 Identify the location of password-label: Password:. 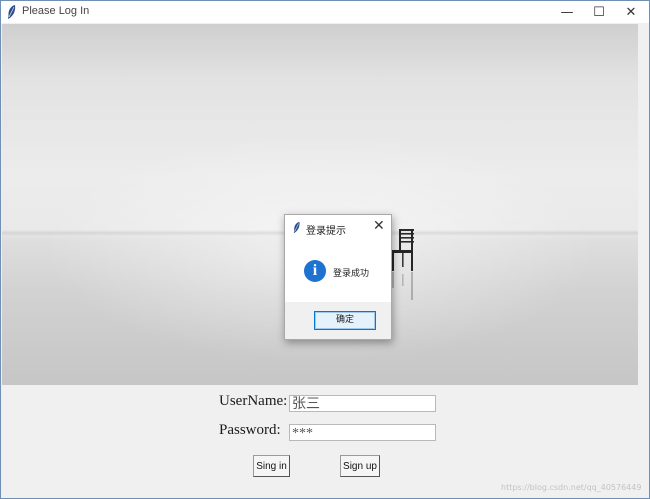
(250, 430).